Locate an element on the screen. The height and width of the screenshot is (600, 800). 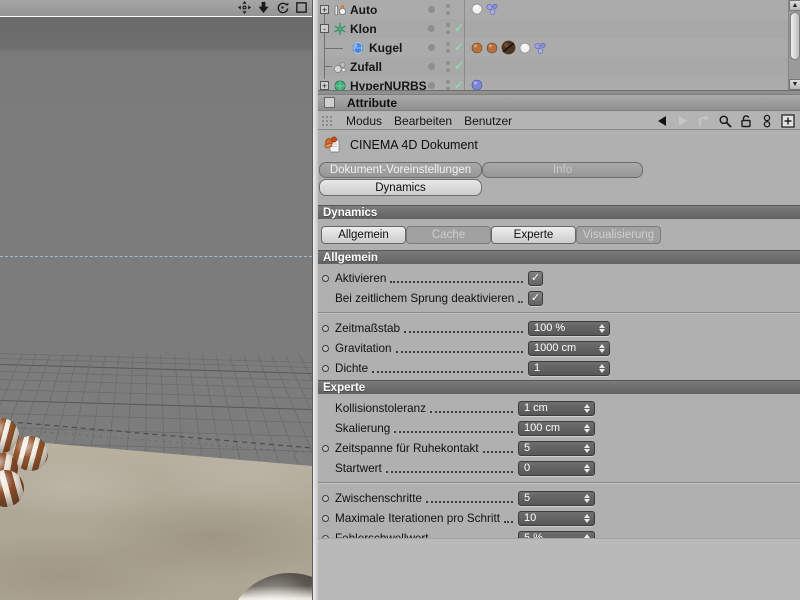
object-row-kugel: Kugel ✓ is located at coordinates (559, 45).